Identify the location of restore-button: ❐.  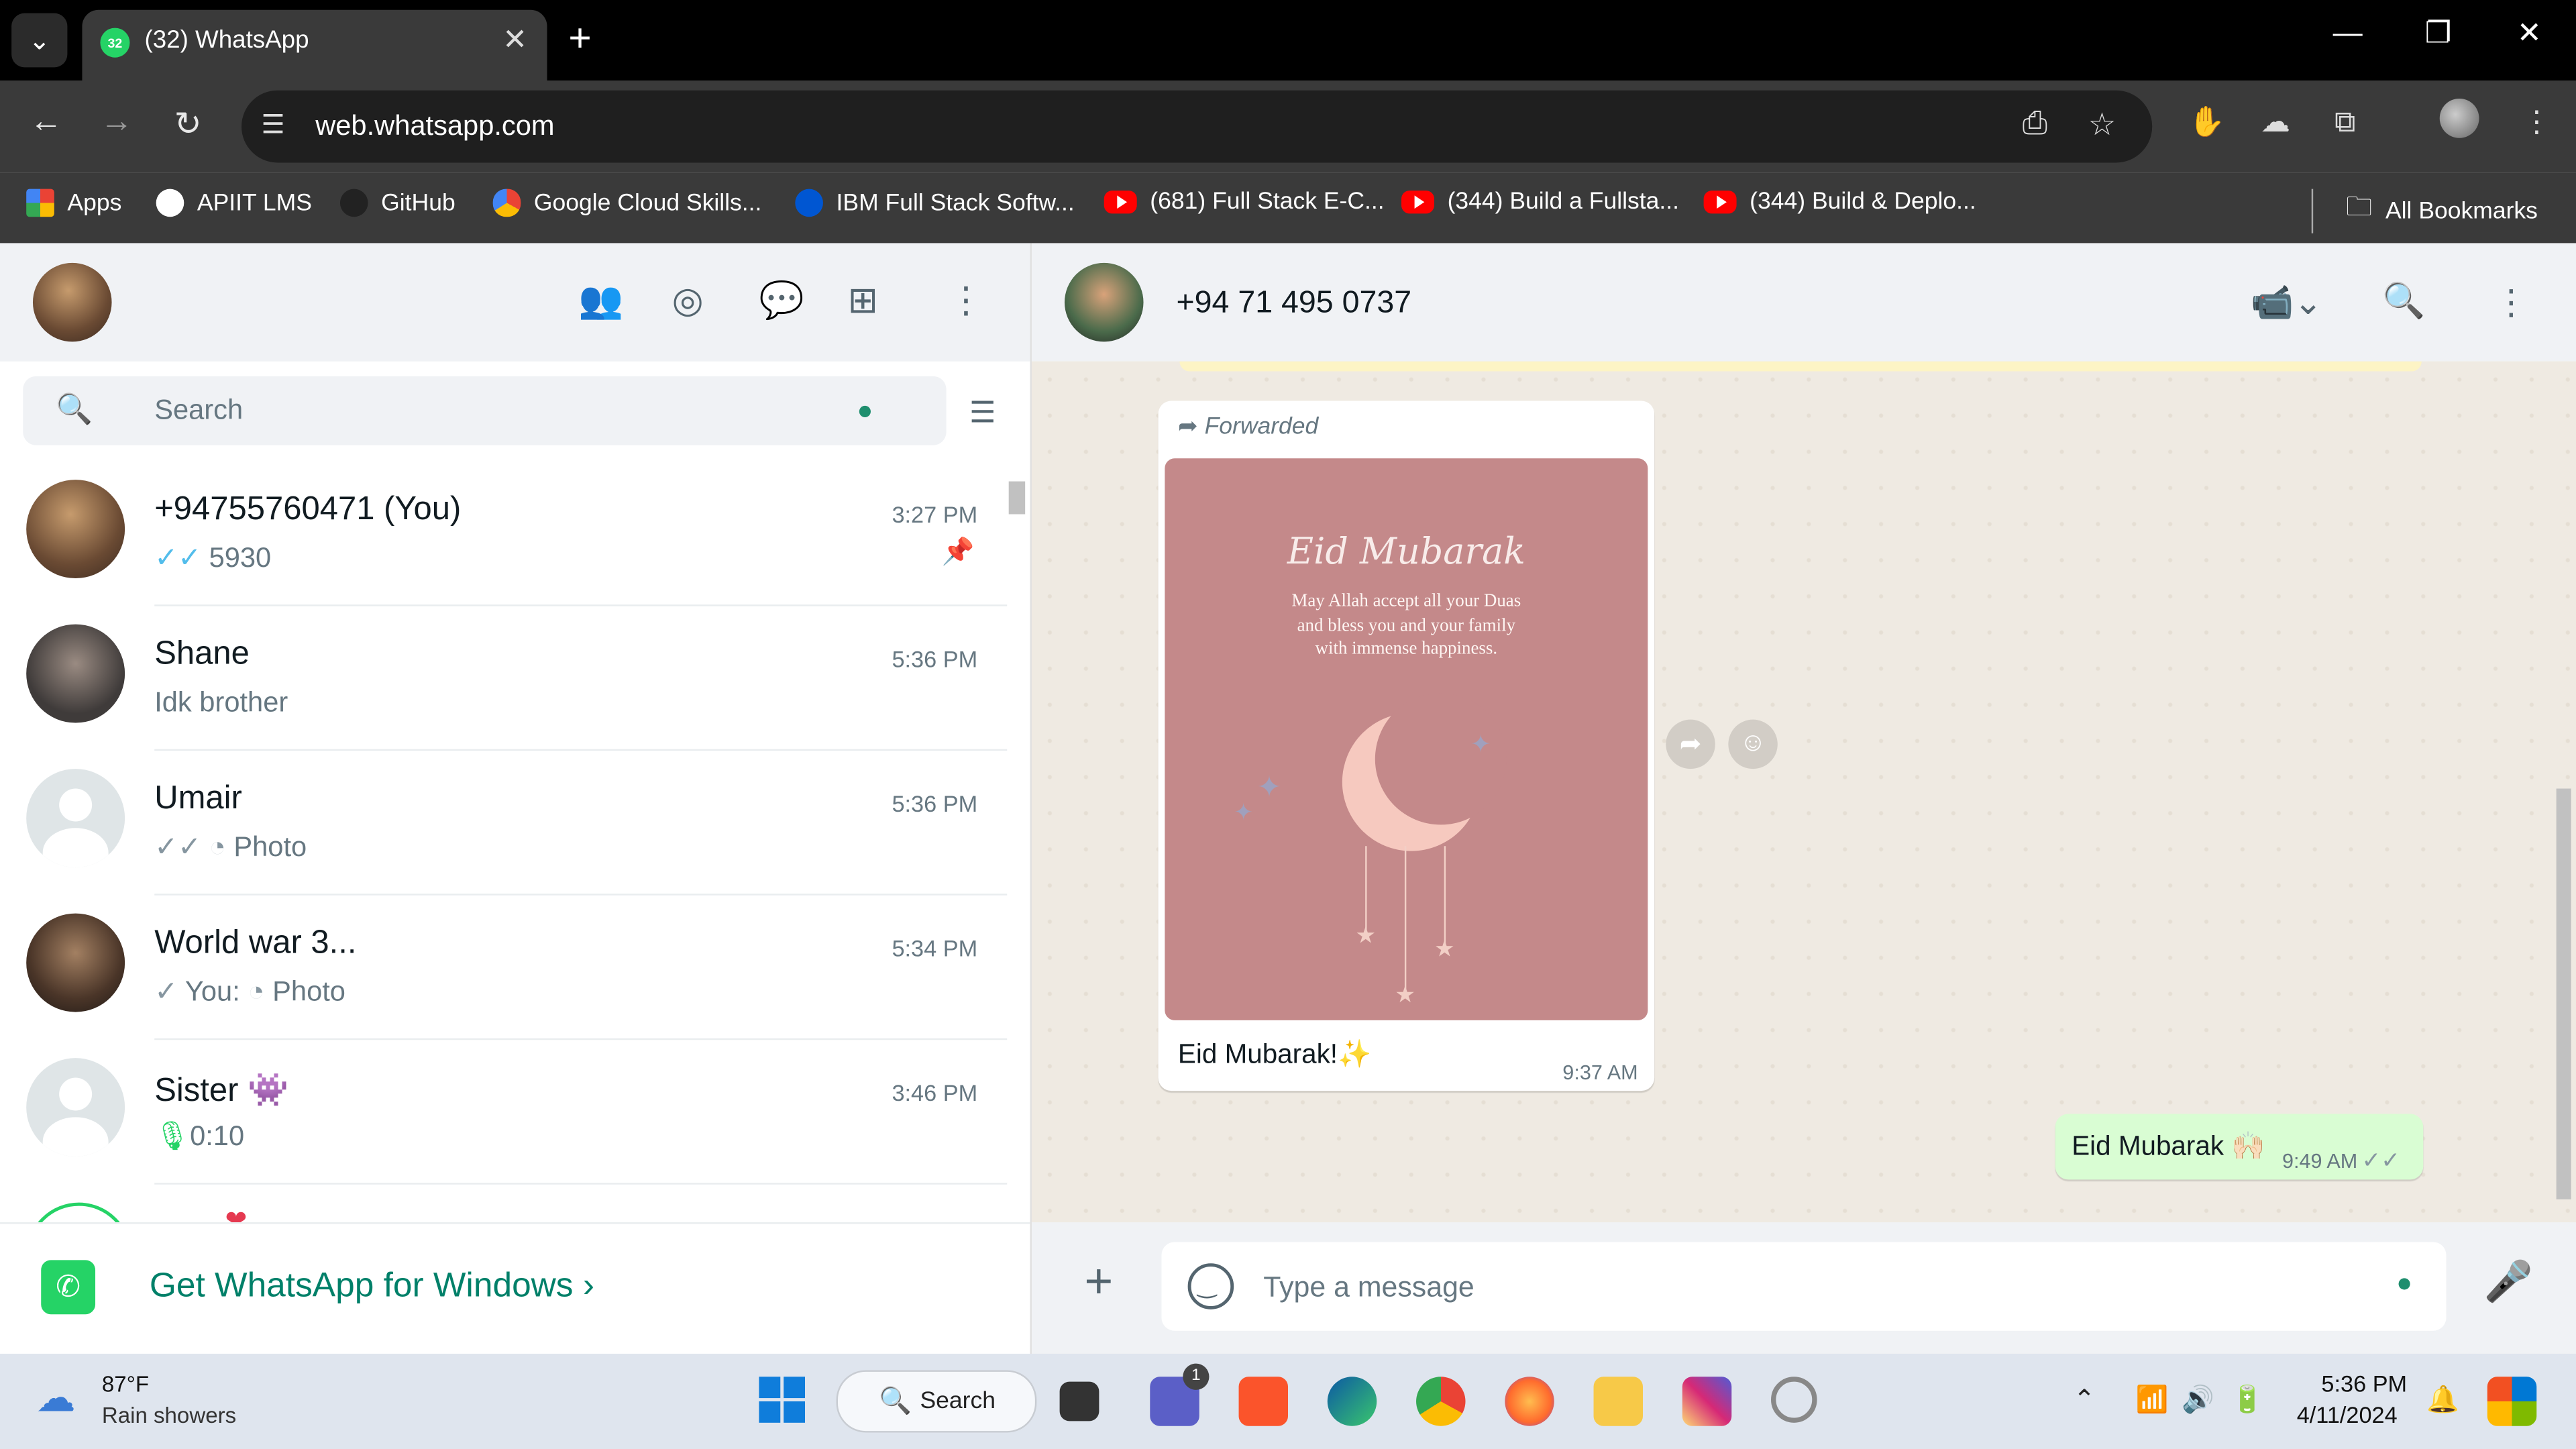
(2438, 33).